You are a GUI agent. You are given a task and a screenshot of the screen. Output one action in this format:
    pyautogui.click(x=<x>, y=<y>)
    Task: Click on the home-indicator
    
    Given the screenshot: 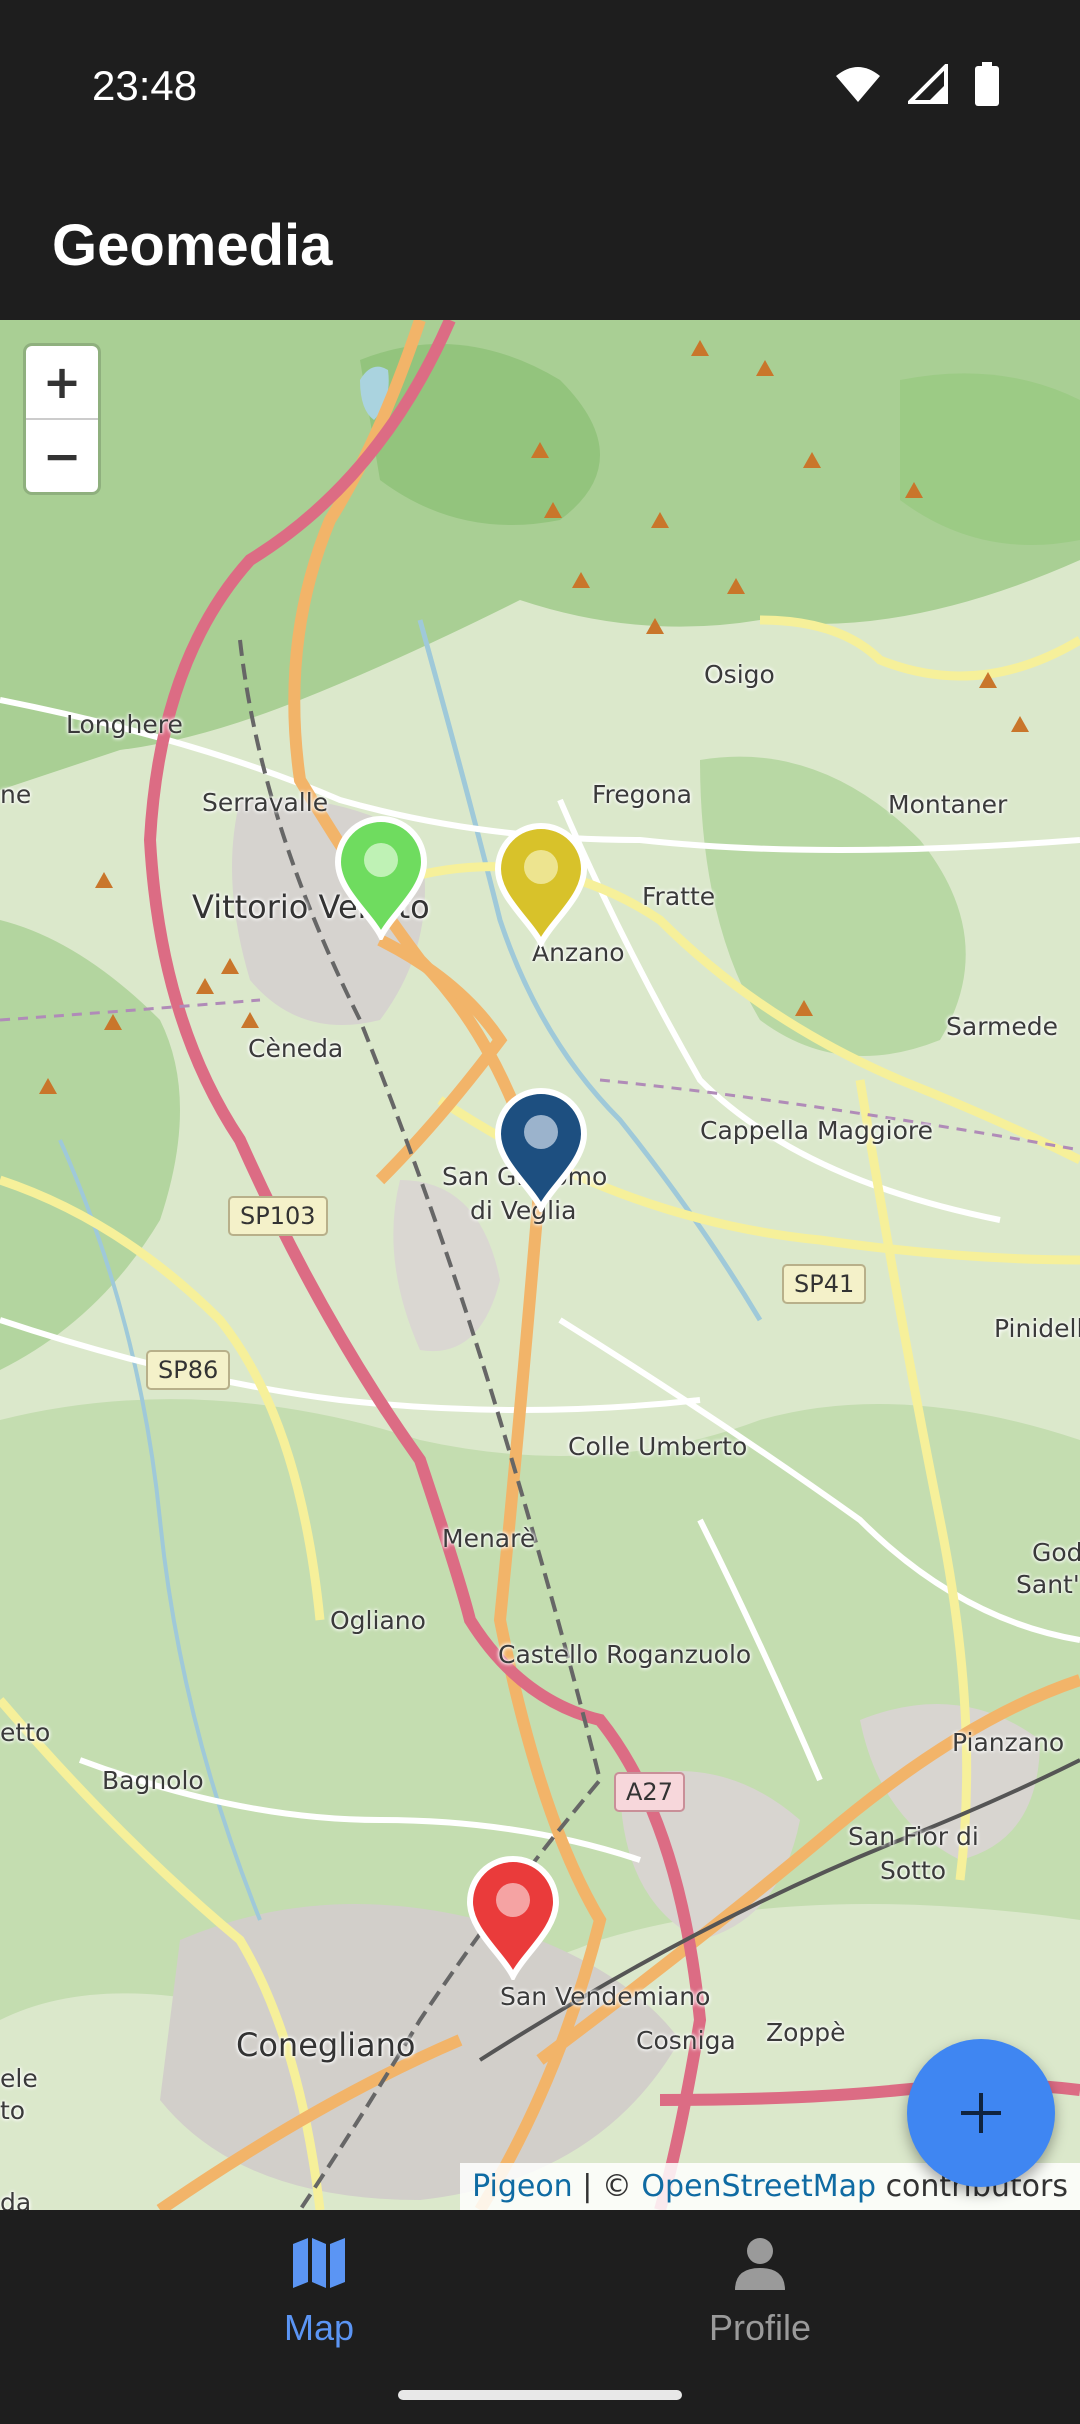 What is the action you would take?
    pyautogui.click(x=540, y=2395)
    